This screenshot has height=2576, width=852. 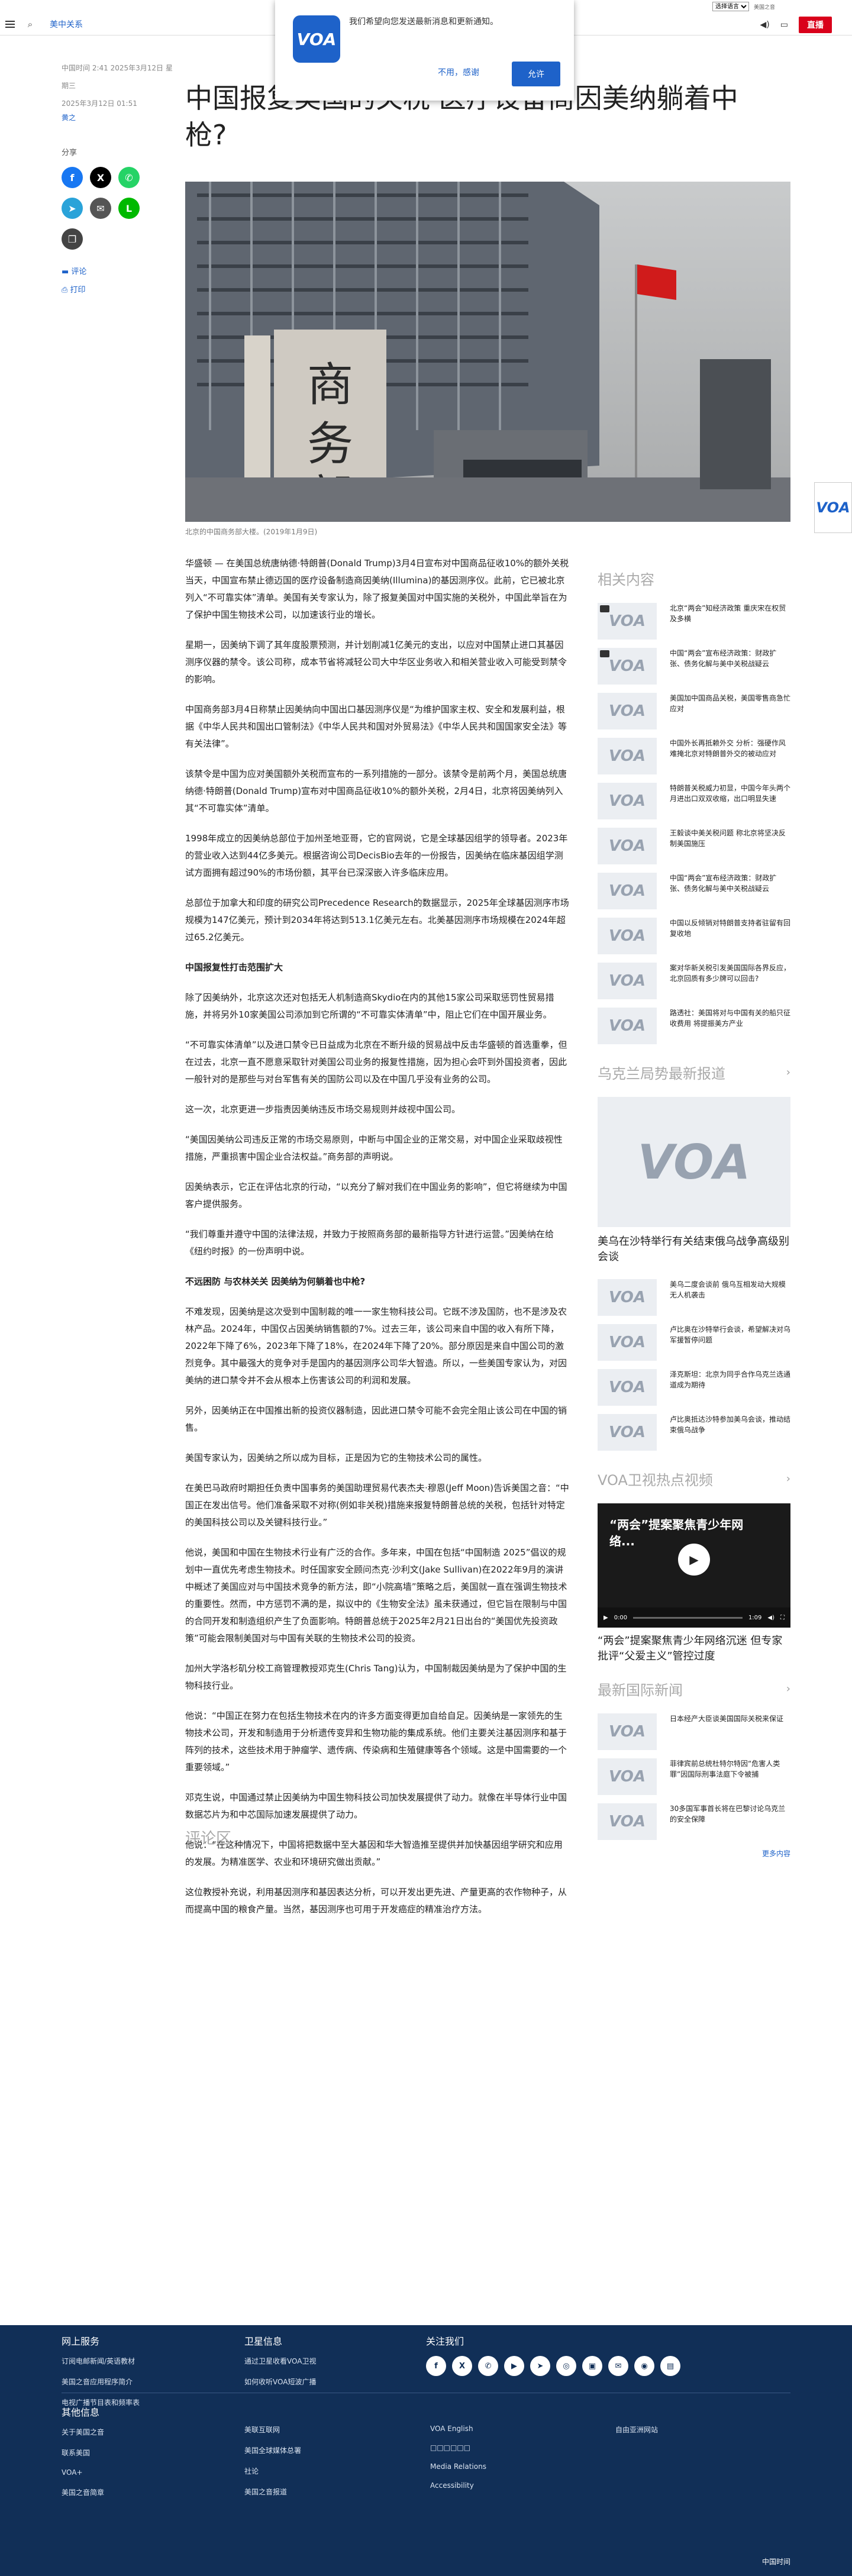 I want to click on social-icon: ◉, so click(x=644, y=2366).